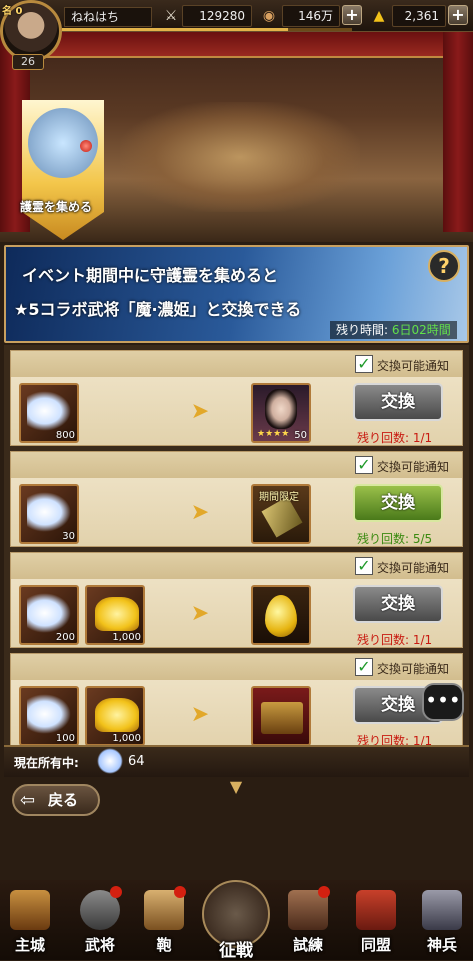 The width and height of the screenshot is (473, 961). I want to click on nav-divine-weapon: 神兵, so click(442, 923).